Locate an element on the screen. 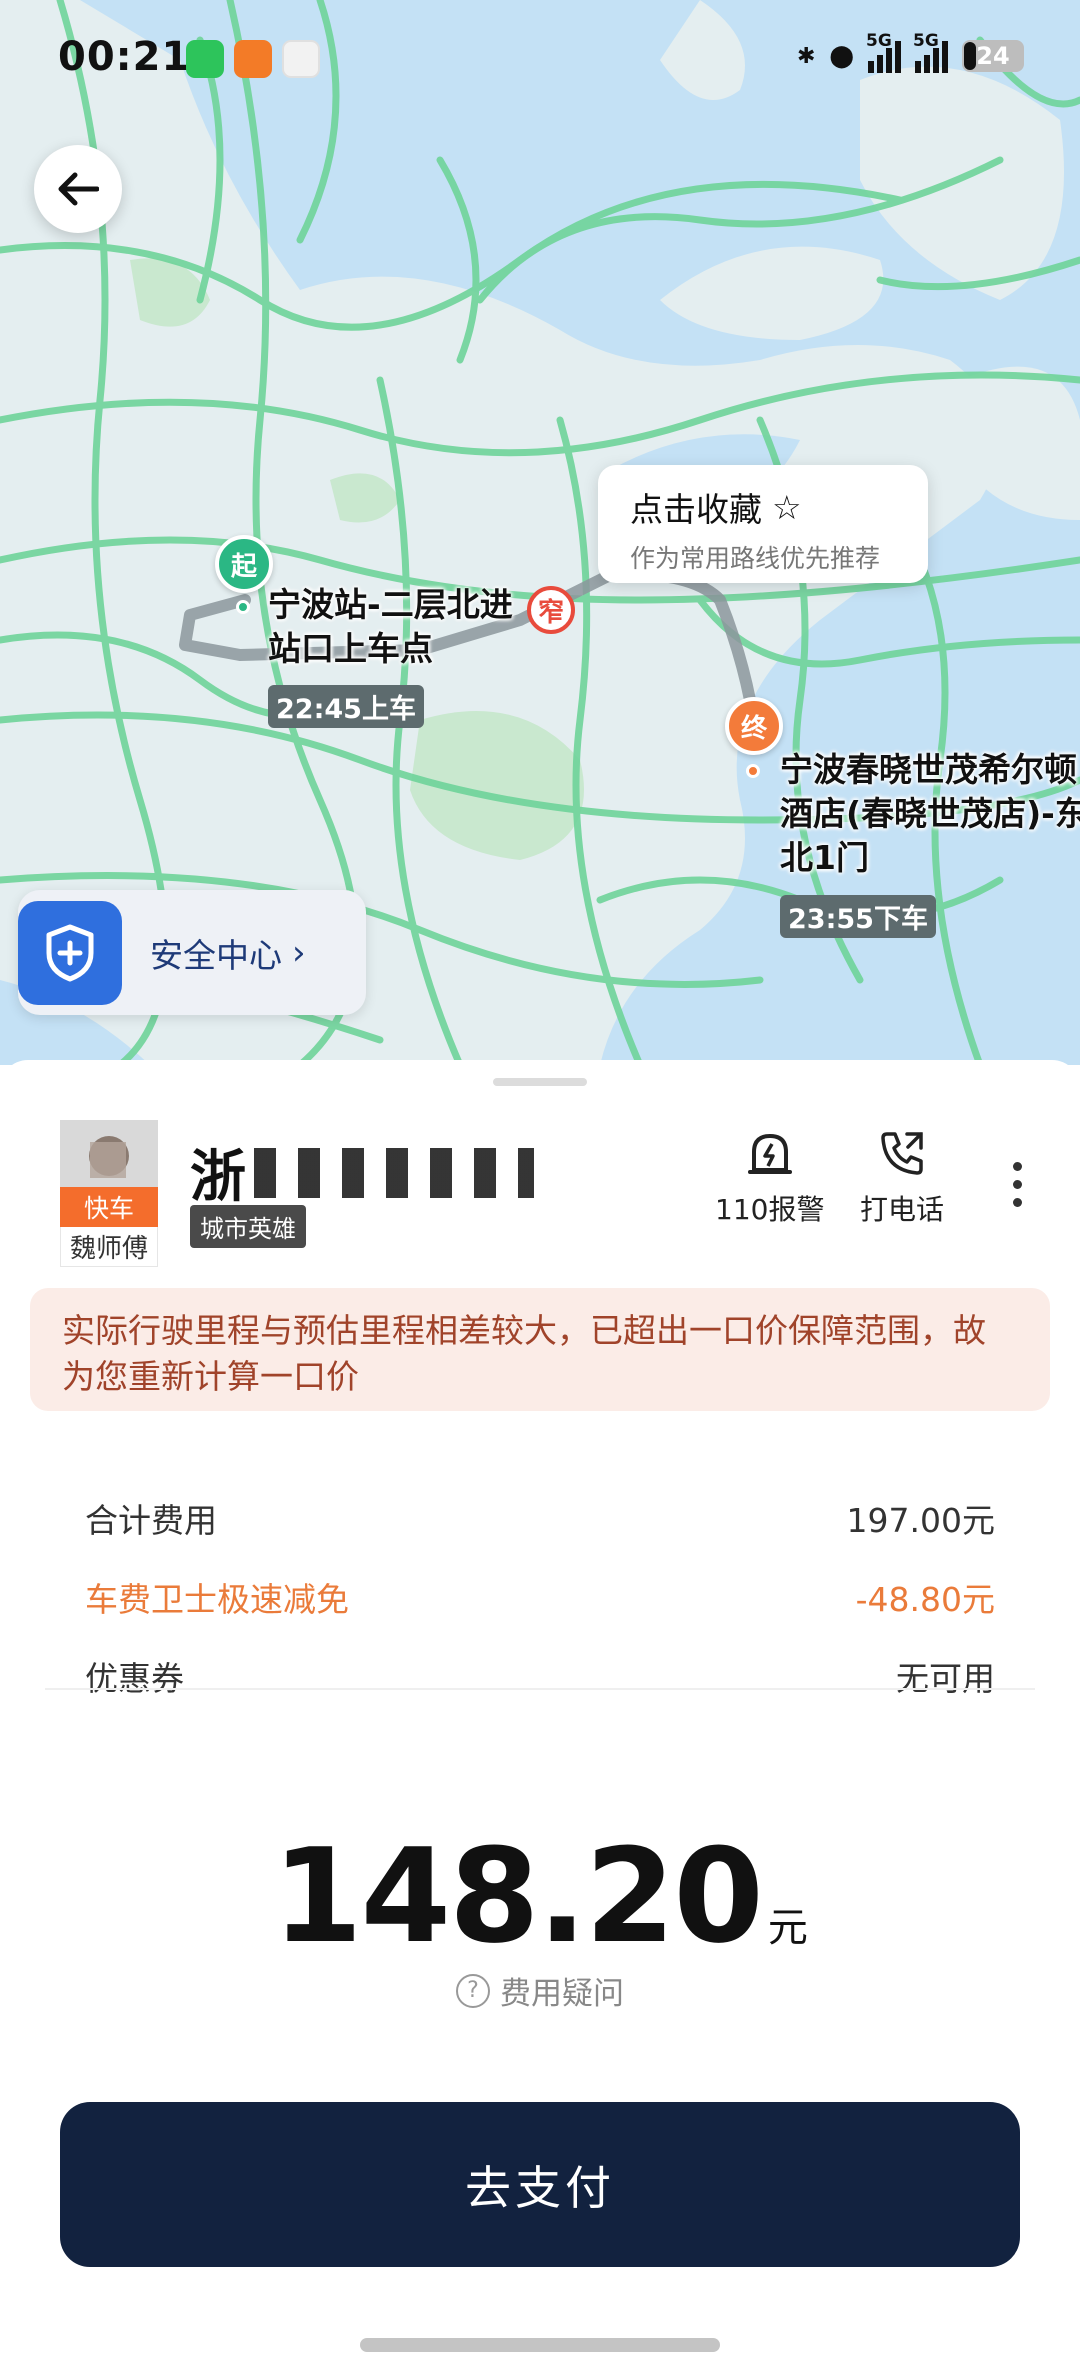 Image resolution: width=1080 pixels, height=2376 pixels. battery-level: 24 is located at coordinates (993, 56).